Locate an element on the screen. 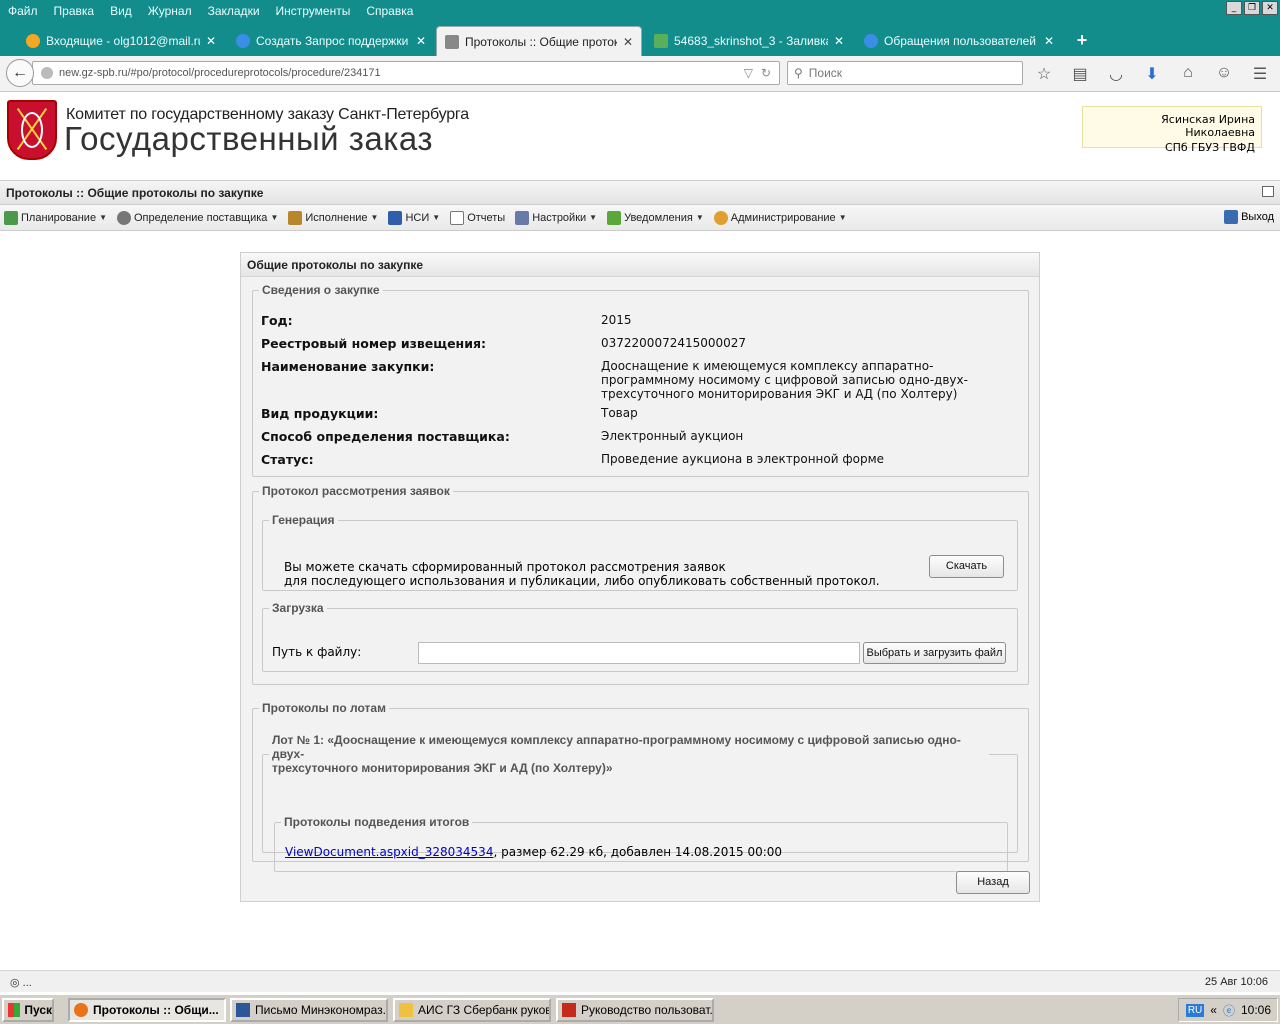 Image resolution: width=1280 pixels, height=1024 pixels. info-label: Вид продукции: is located at coordinates (320, 413).